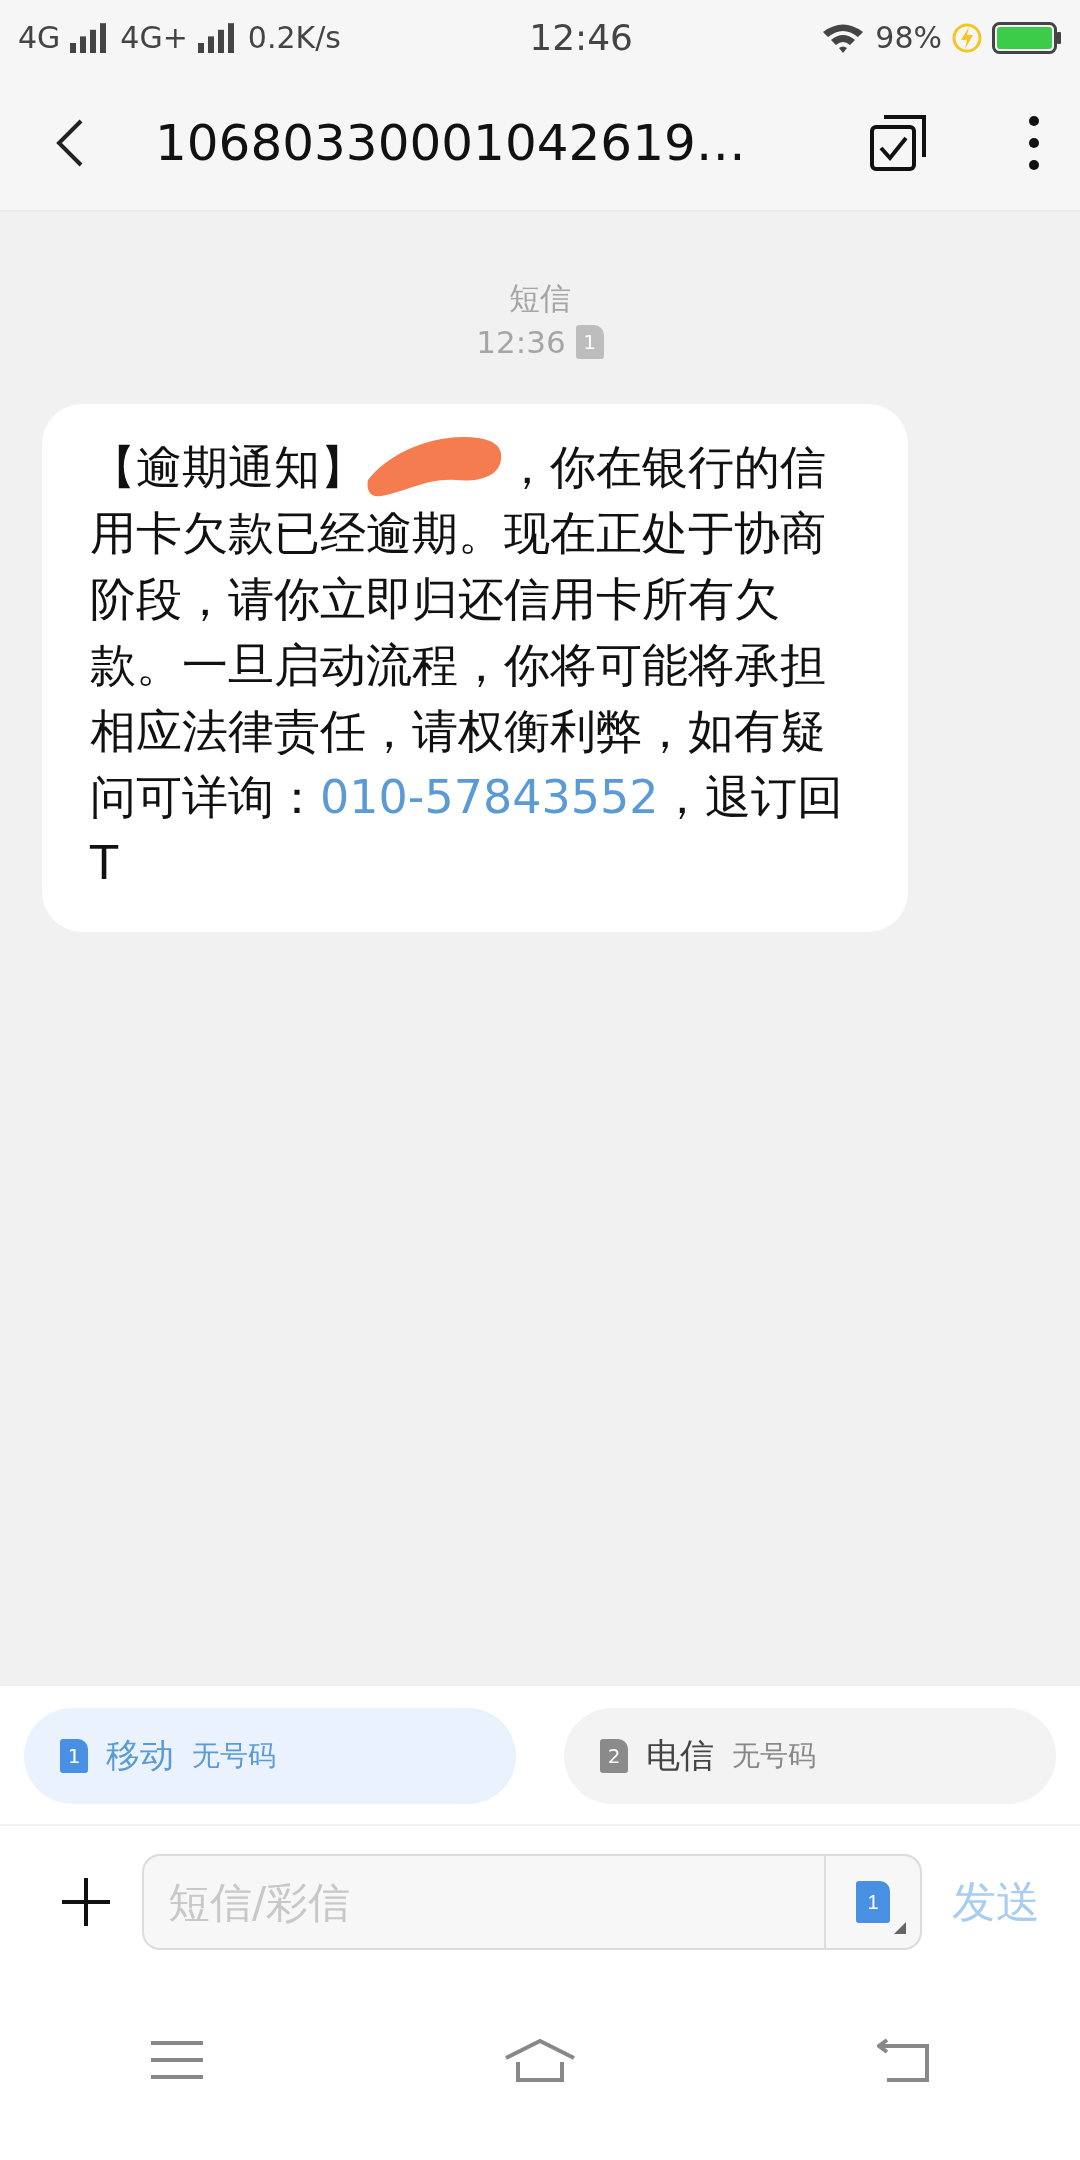 This screenshot has height=2160, width=1080. I want to click on corner-icon, so click(900, 1928).